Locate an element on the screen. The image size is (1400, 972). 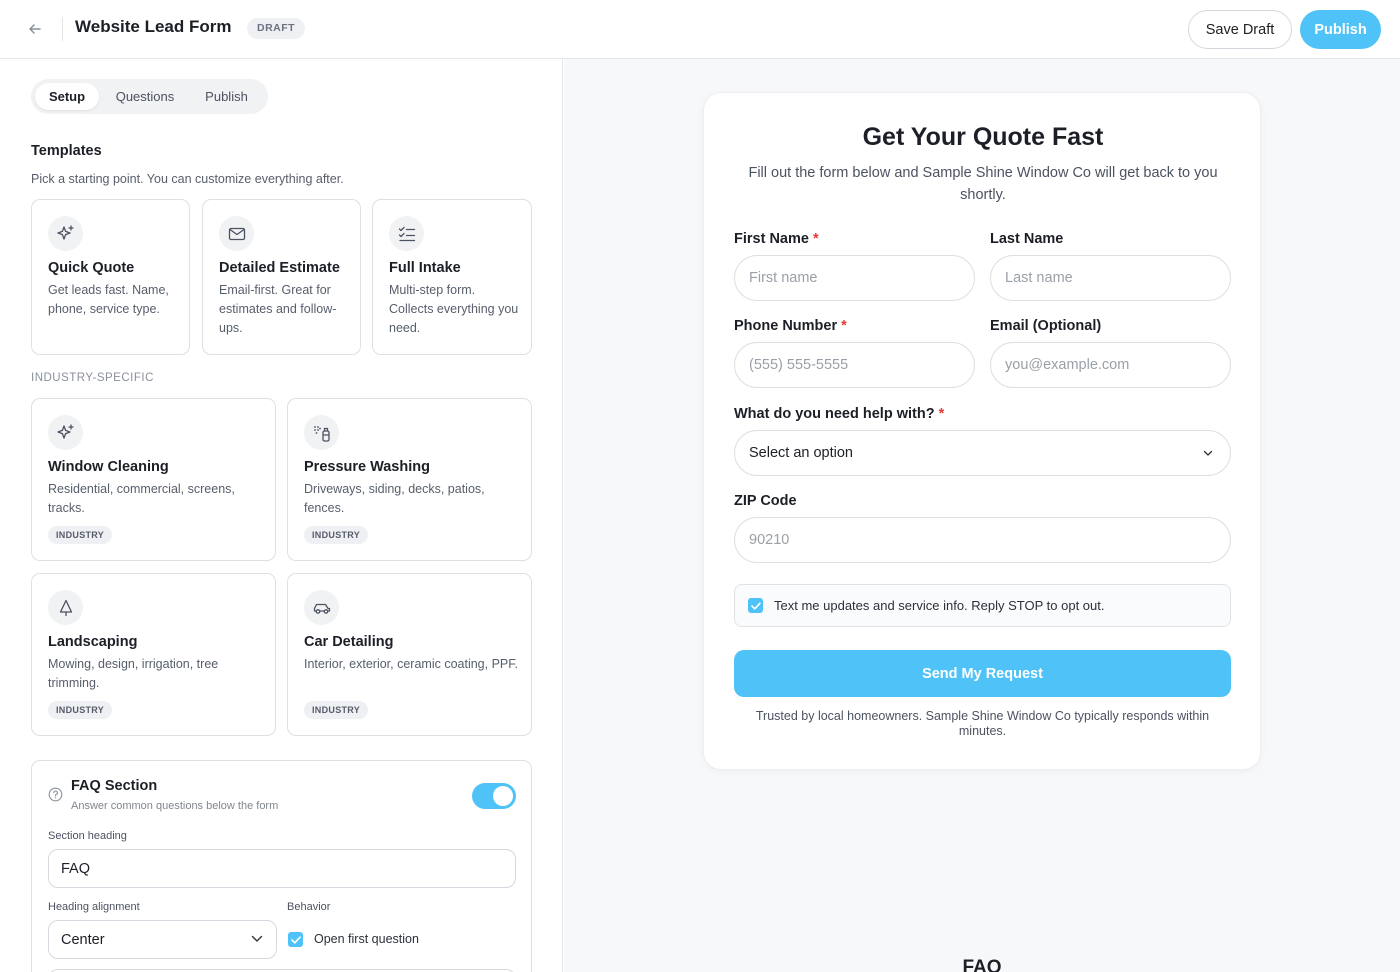
template-title: Window Cleaning is located at coordinates (108, 467).